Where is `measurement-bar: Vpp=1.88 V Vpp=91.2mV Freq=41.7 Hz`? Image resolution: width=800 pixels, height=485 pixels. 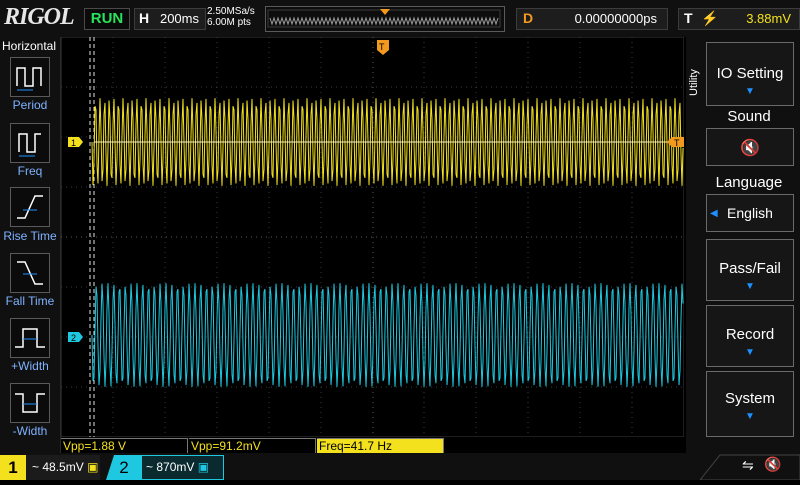 measurement-bar: Vpp=1.88 V Vpp=91.2mV Freq=41.7 Hz is located at coordinates (372, 445).